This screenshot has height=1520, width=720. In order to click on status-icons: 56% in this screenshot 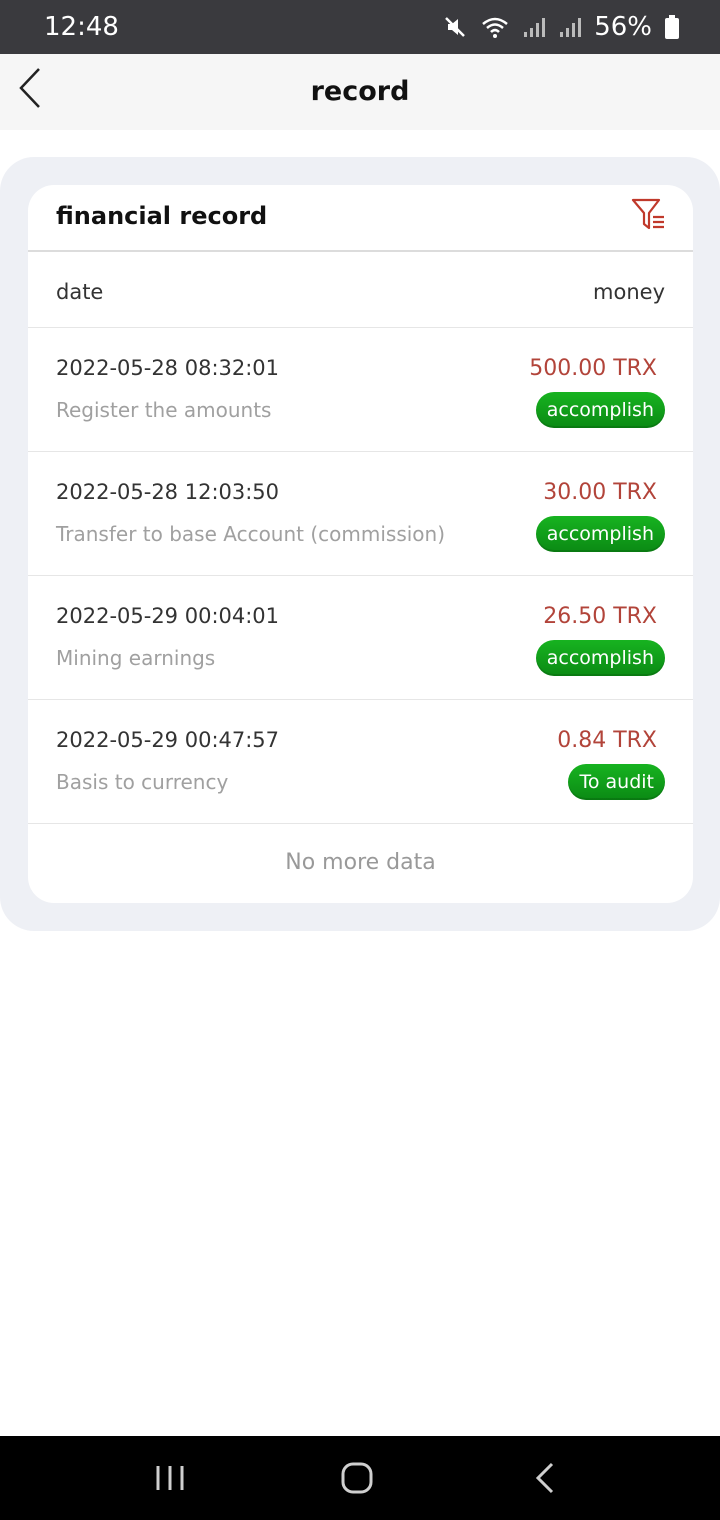, I will do `click(561, 27)`.